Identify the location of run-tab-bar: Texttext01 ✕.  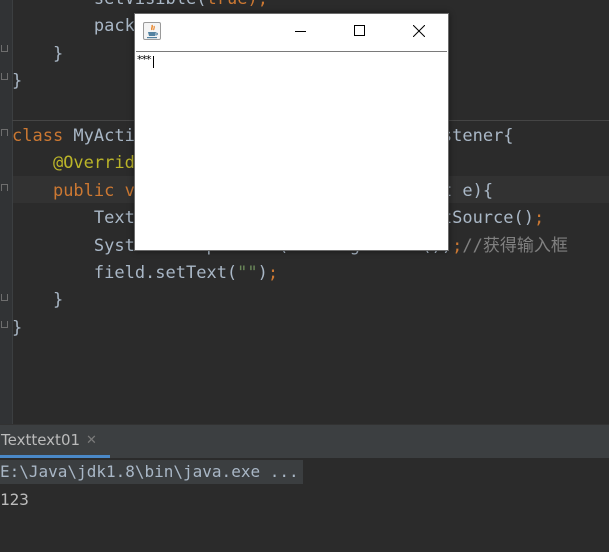
(304, 441).